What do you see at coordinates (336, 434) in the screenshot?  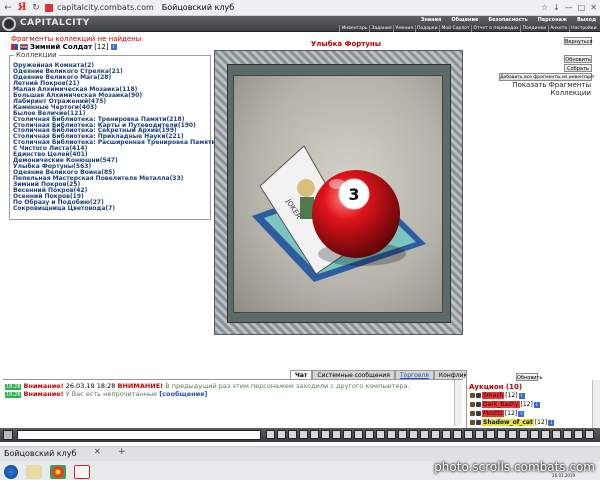 I see `spell-icon` at bounding box center [336, 434].